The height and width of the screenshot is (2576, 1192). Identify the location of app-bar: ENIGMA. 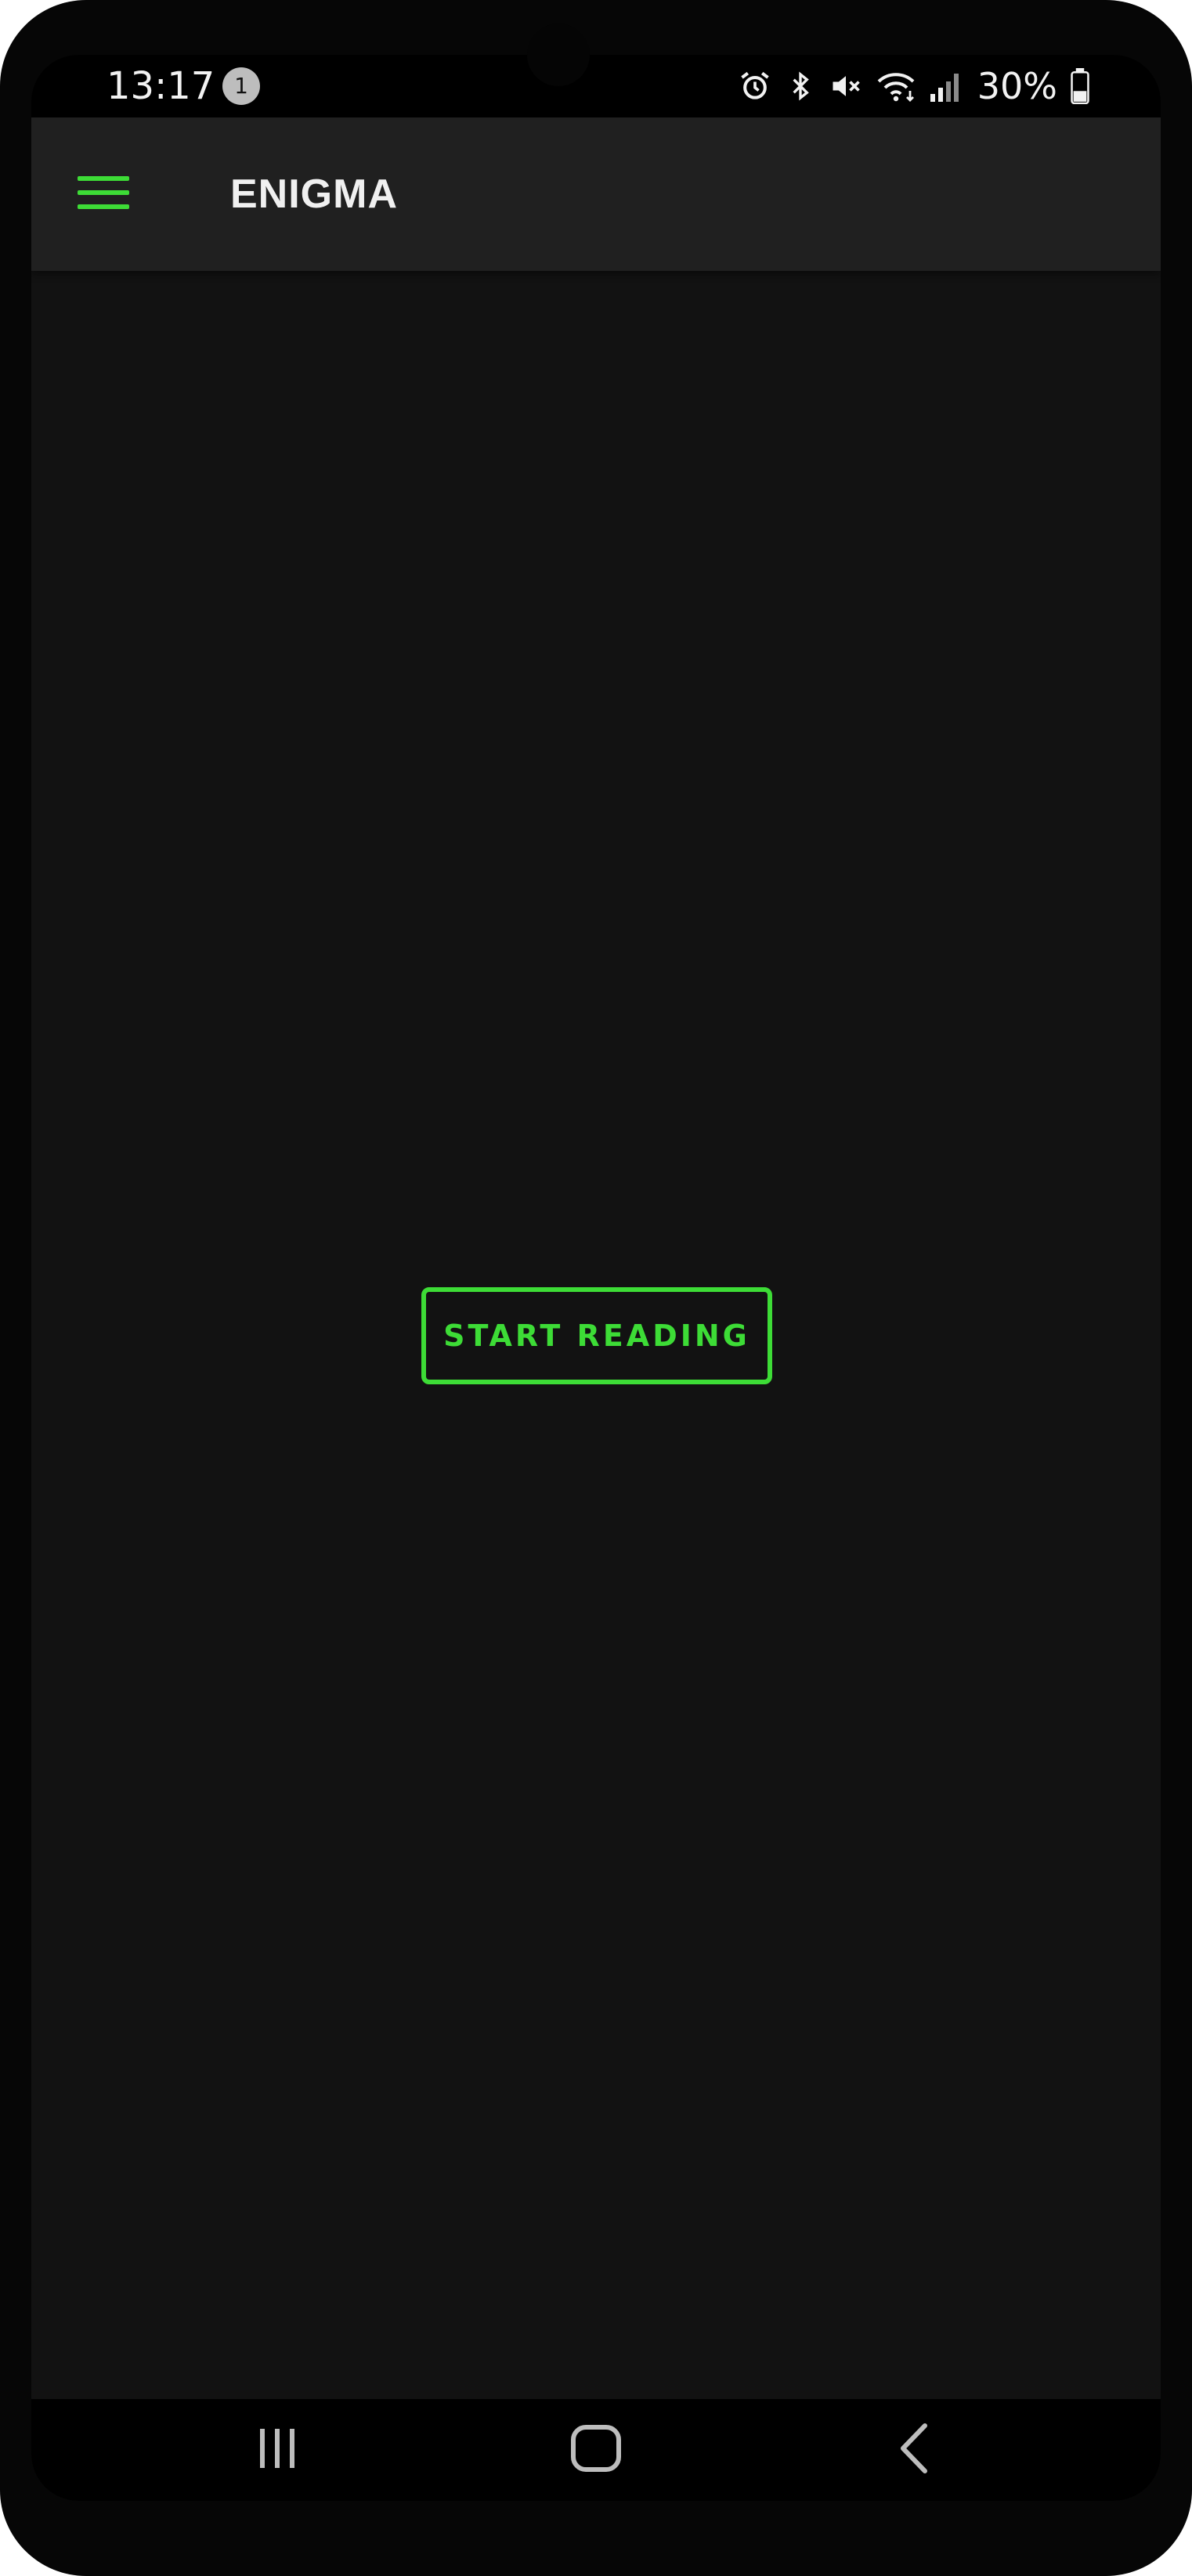
(596, 194).